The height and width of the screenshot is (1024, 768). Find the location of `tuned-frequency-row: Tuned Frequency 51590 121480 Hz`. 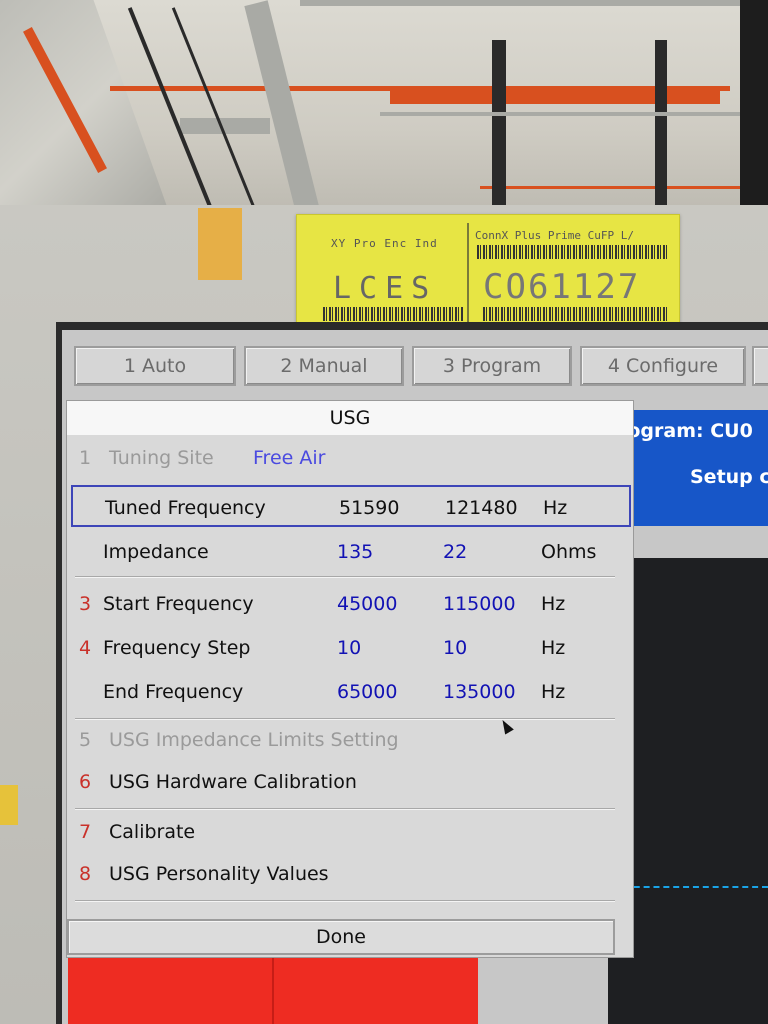

tuned-frequency-row: Tuned Frequency 51590 121480 Hz is located at coordinates (351, 506).